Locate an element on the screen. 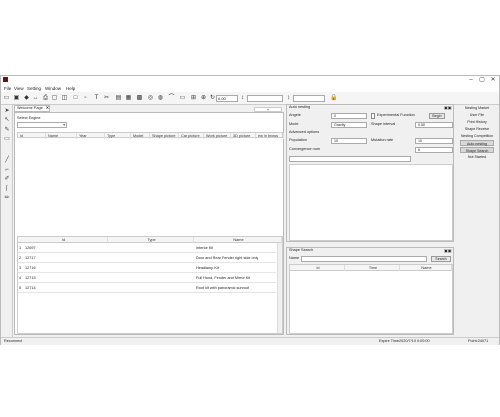 This screenshot has width=500, height=417. row-name: Headlamp Kit is located at coordinates (207, 268).